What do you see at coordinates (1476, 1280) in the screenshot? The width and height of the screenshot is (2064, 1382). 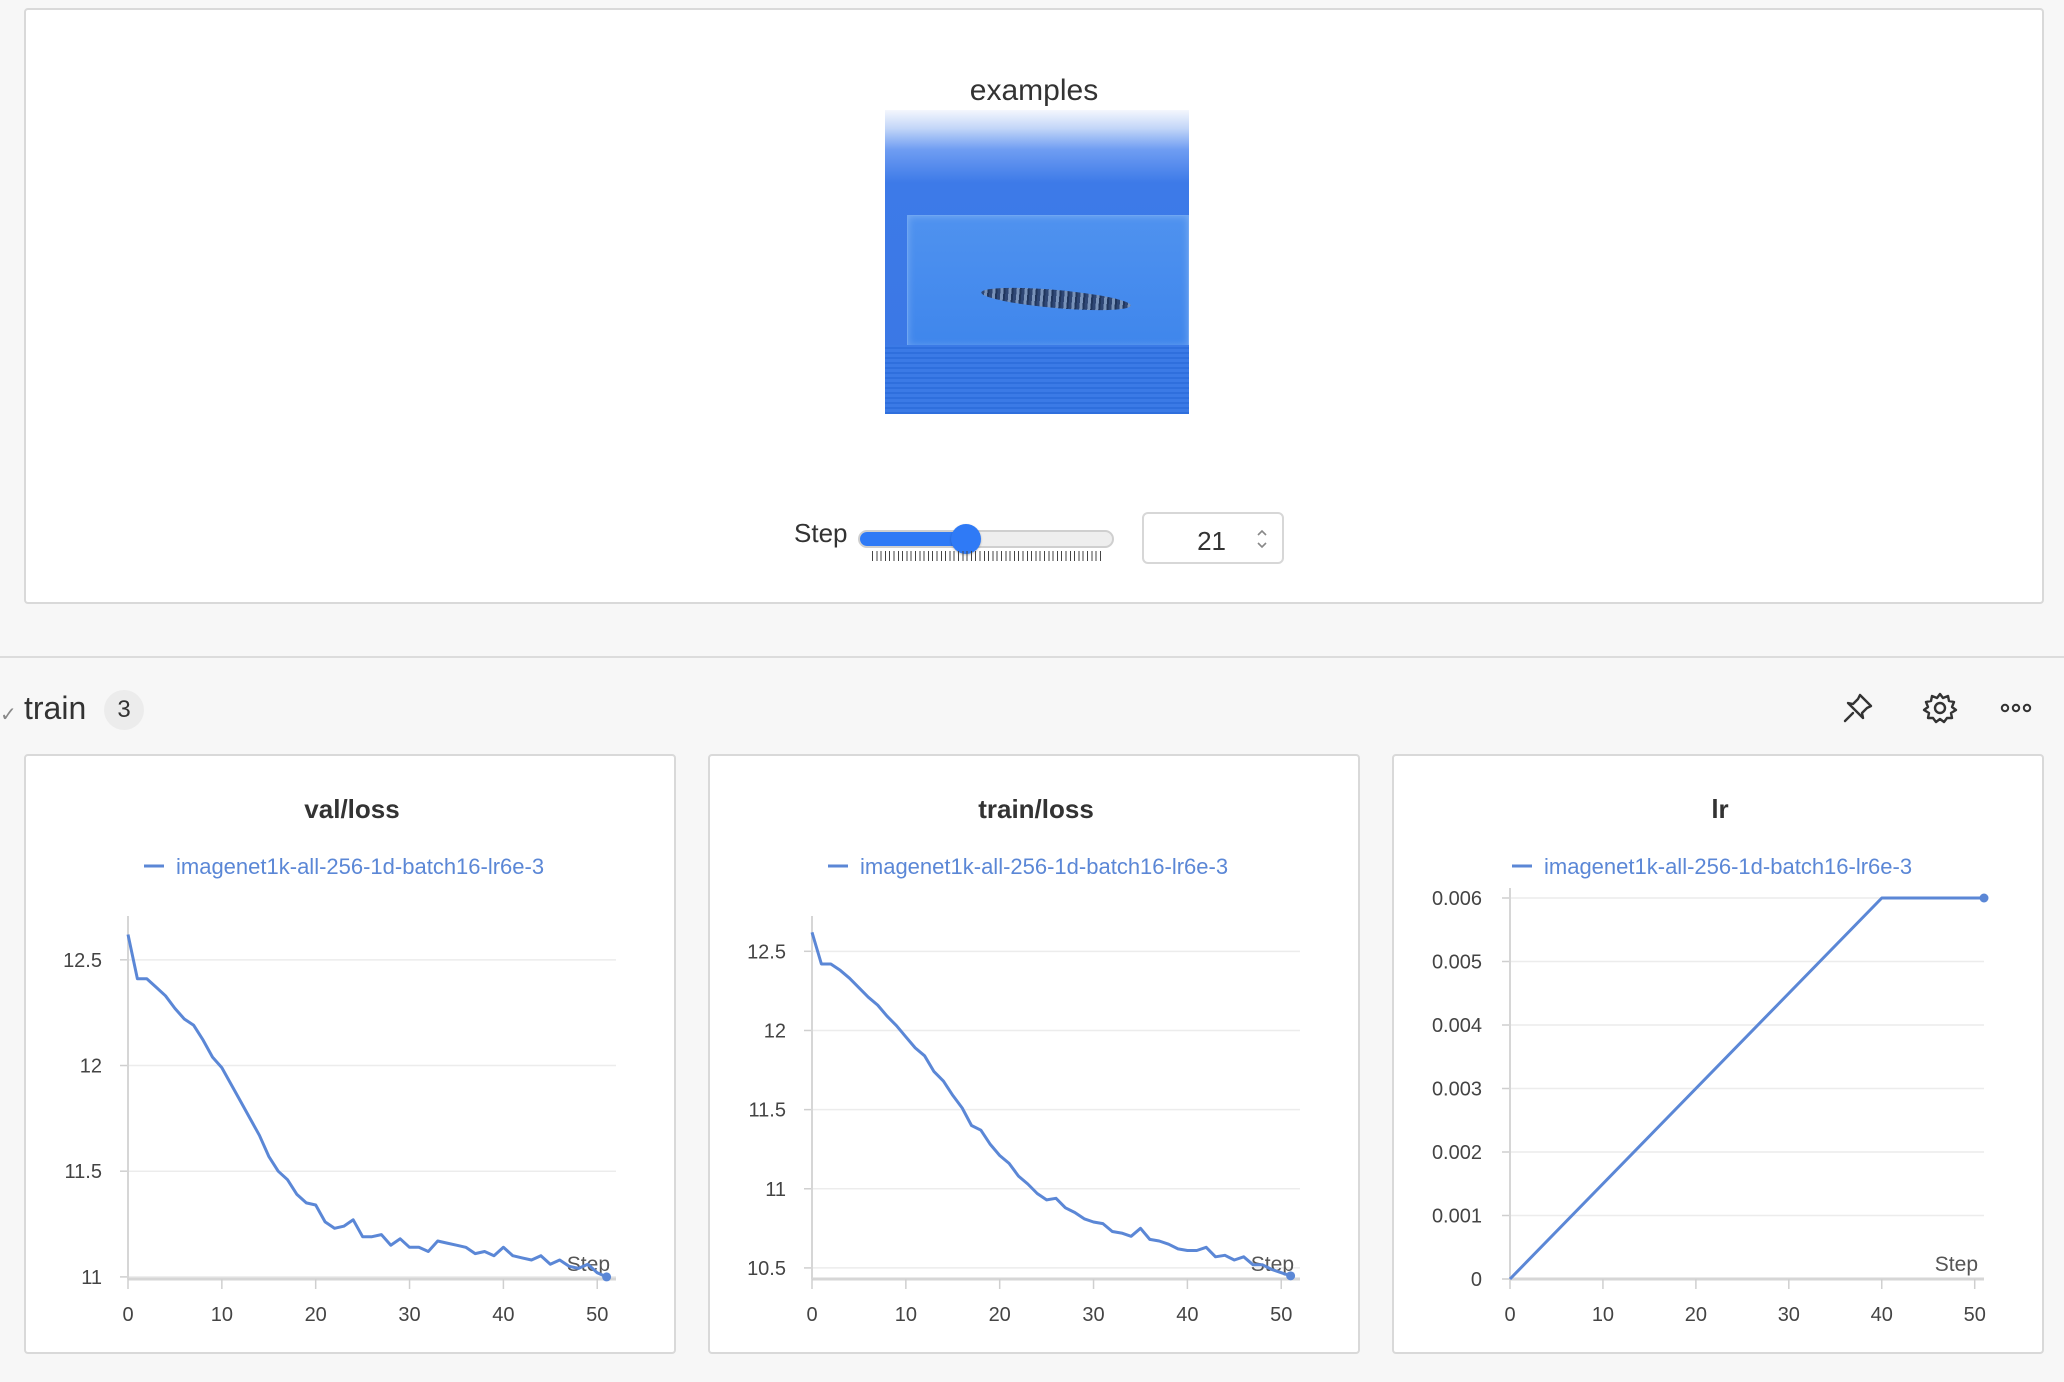 I see `y-tick-label: 0` at bounding box center [1476, 1280].